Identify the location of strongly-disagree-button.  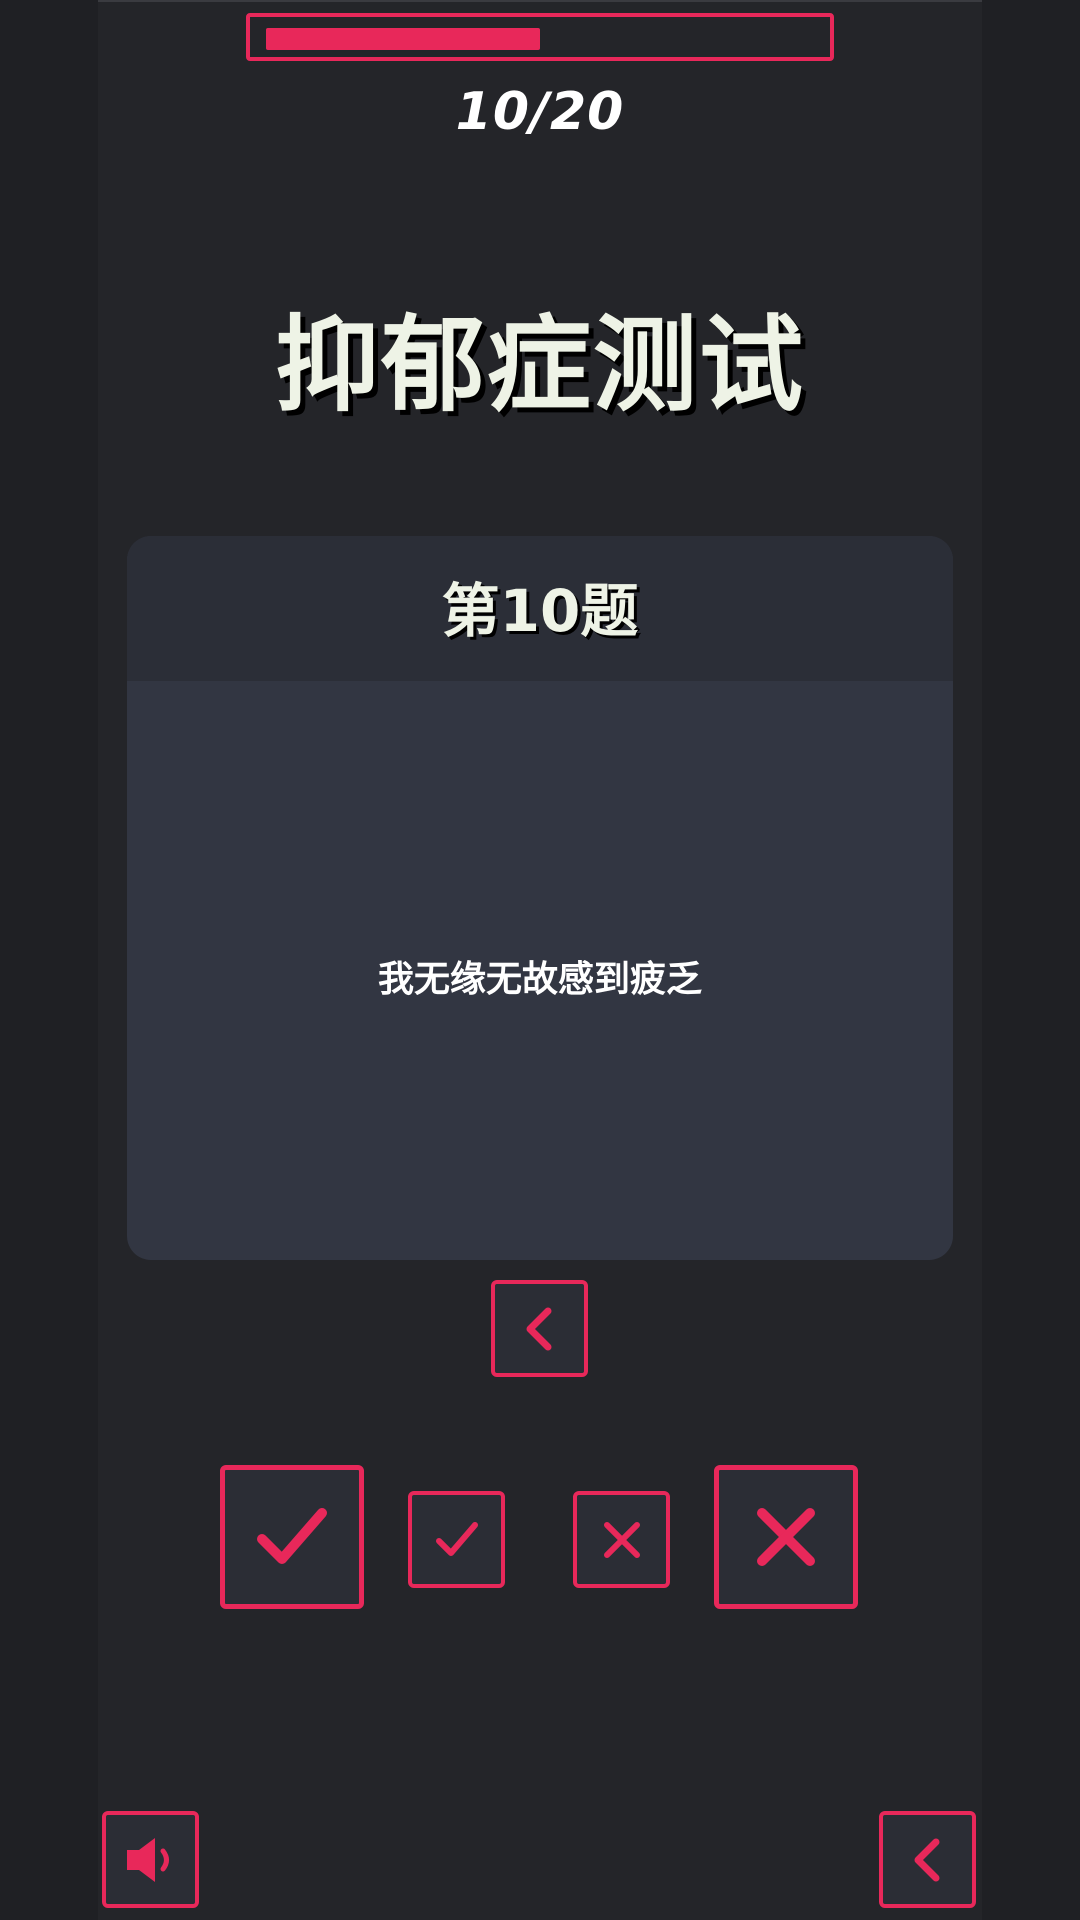
(786, 1537).